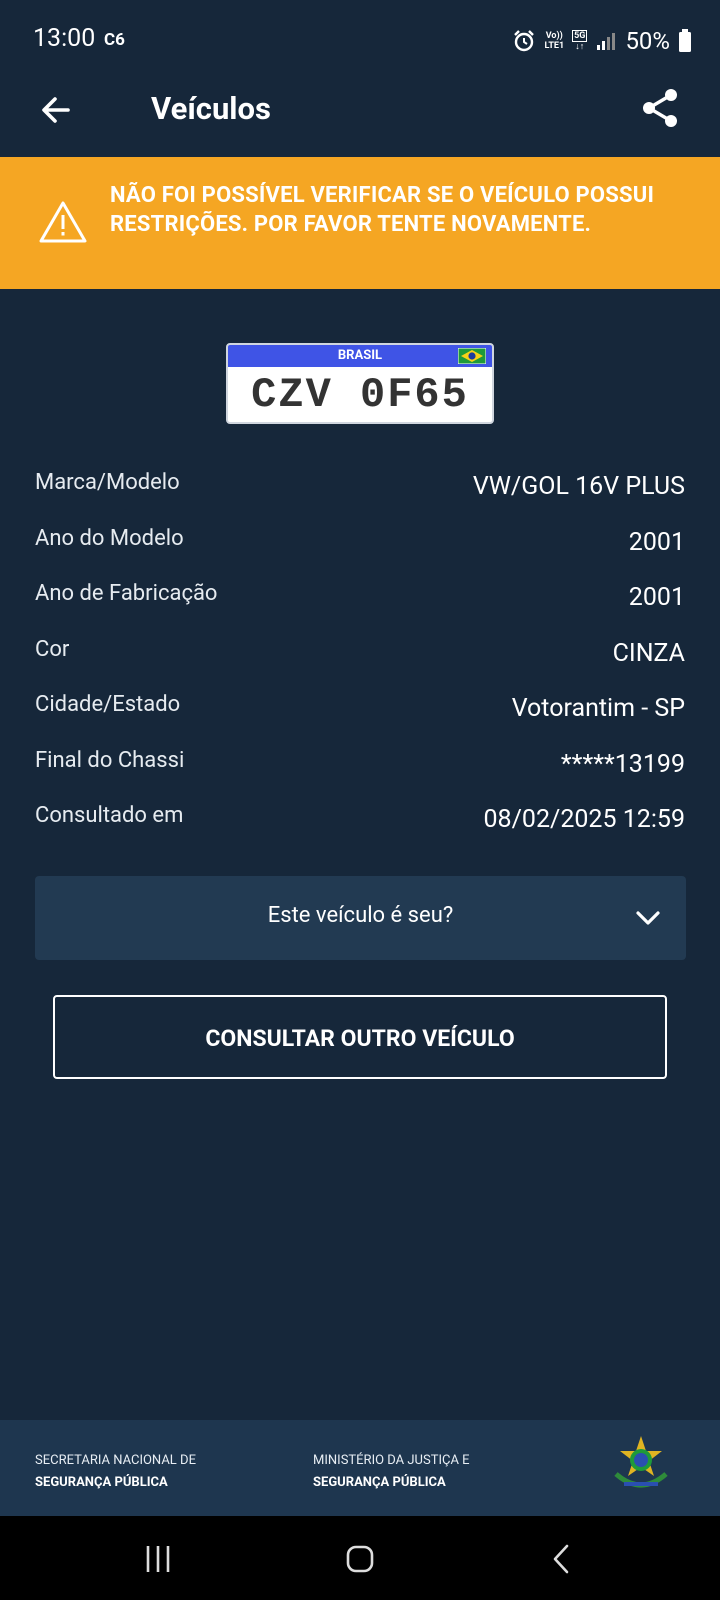 This screenshot has width=720, height=1600. Describe the element at coordinates (360, 40) in the screenshot. I see `status-bar: 13:00 C6 Vo)) LTE1 5G ↓↑ 50%` at that location.